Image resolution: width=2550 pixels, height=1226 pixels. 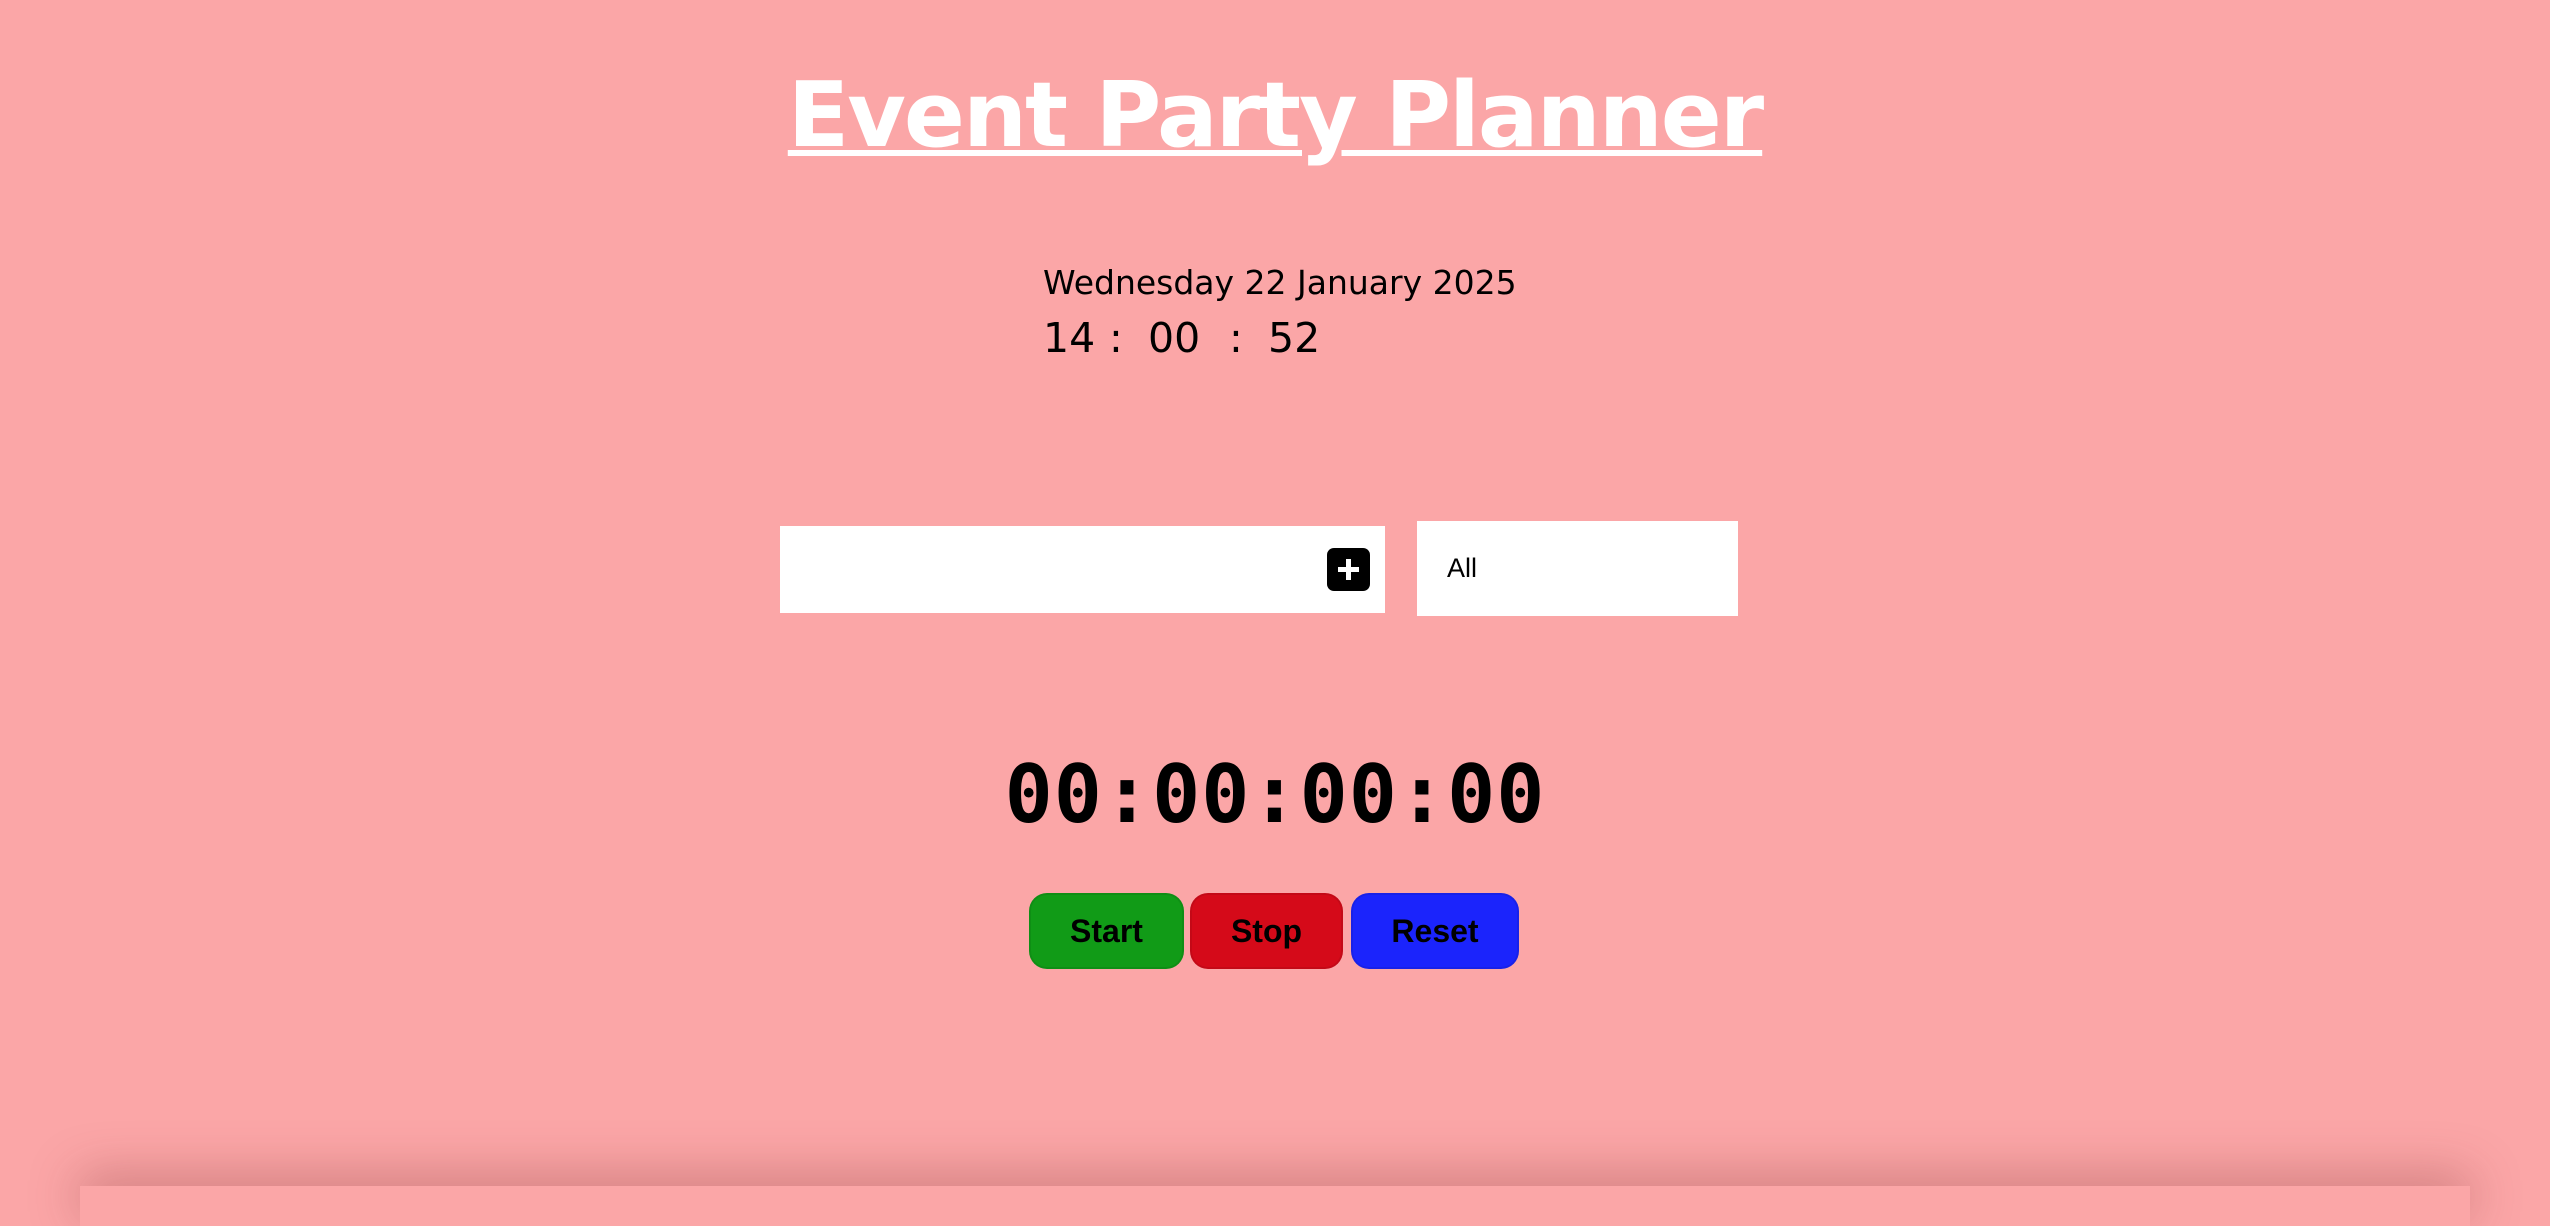 What do you see at coordinates (1266, 931) in the screenshot?
I see `stop-button: Stop` at bounding box center [1266, 931].